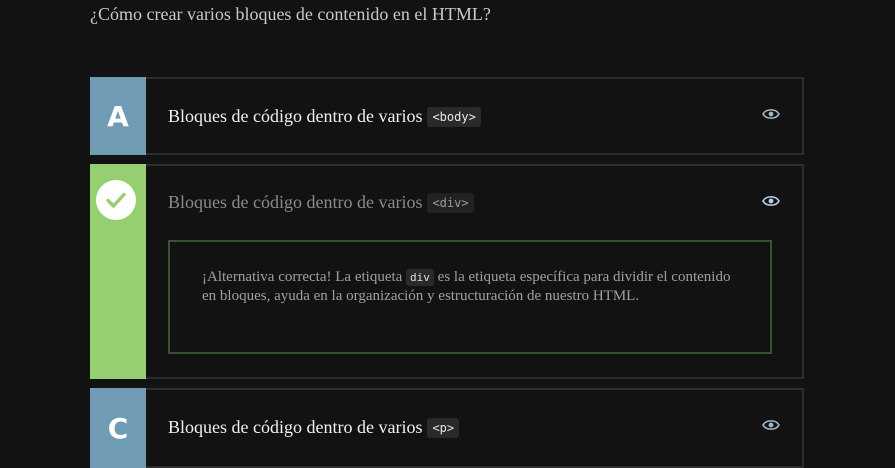  What do you see at coordinates (420, 277) in the screenshot?
I see `feedback-code: div` at bounding box center [420, 277].